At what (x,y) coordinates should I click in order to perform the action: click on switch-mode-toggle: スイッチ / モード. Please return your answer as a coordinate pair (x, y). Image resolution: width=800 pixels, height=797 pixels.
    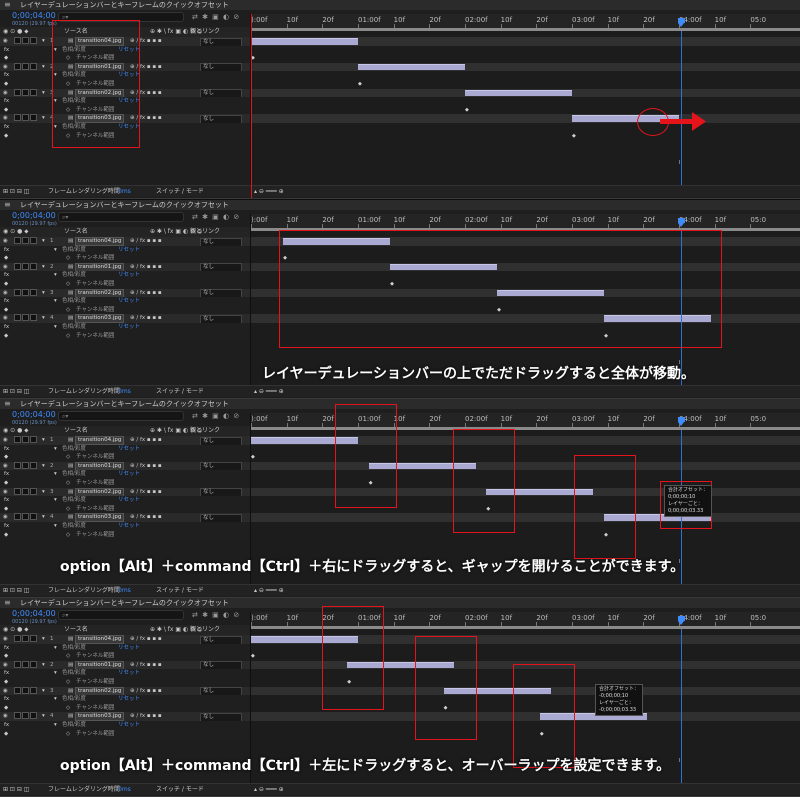
    Looking at the image, I should click on (180, 391).